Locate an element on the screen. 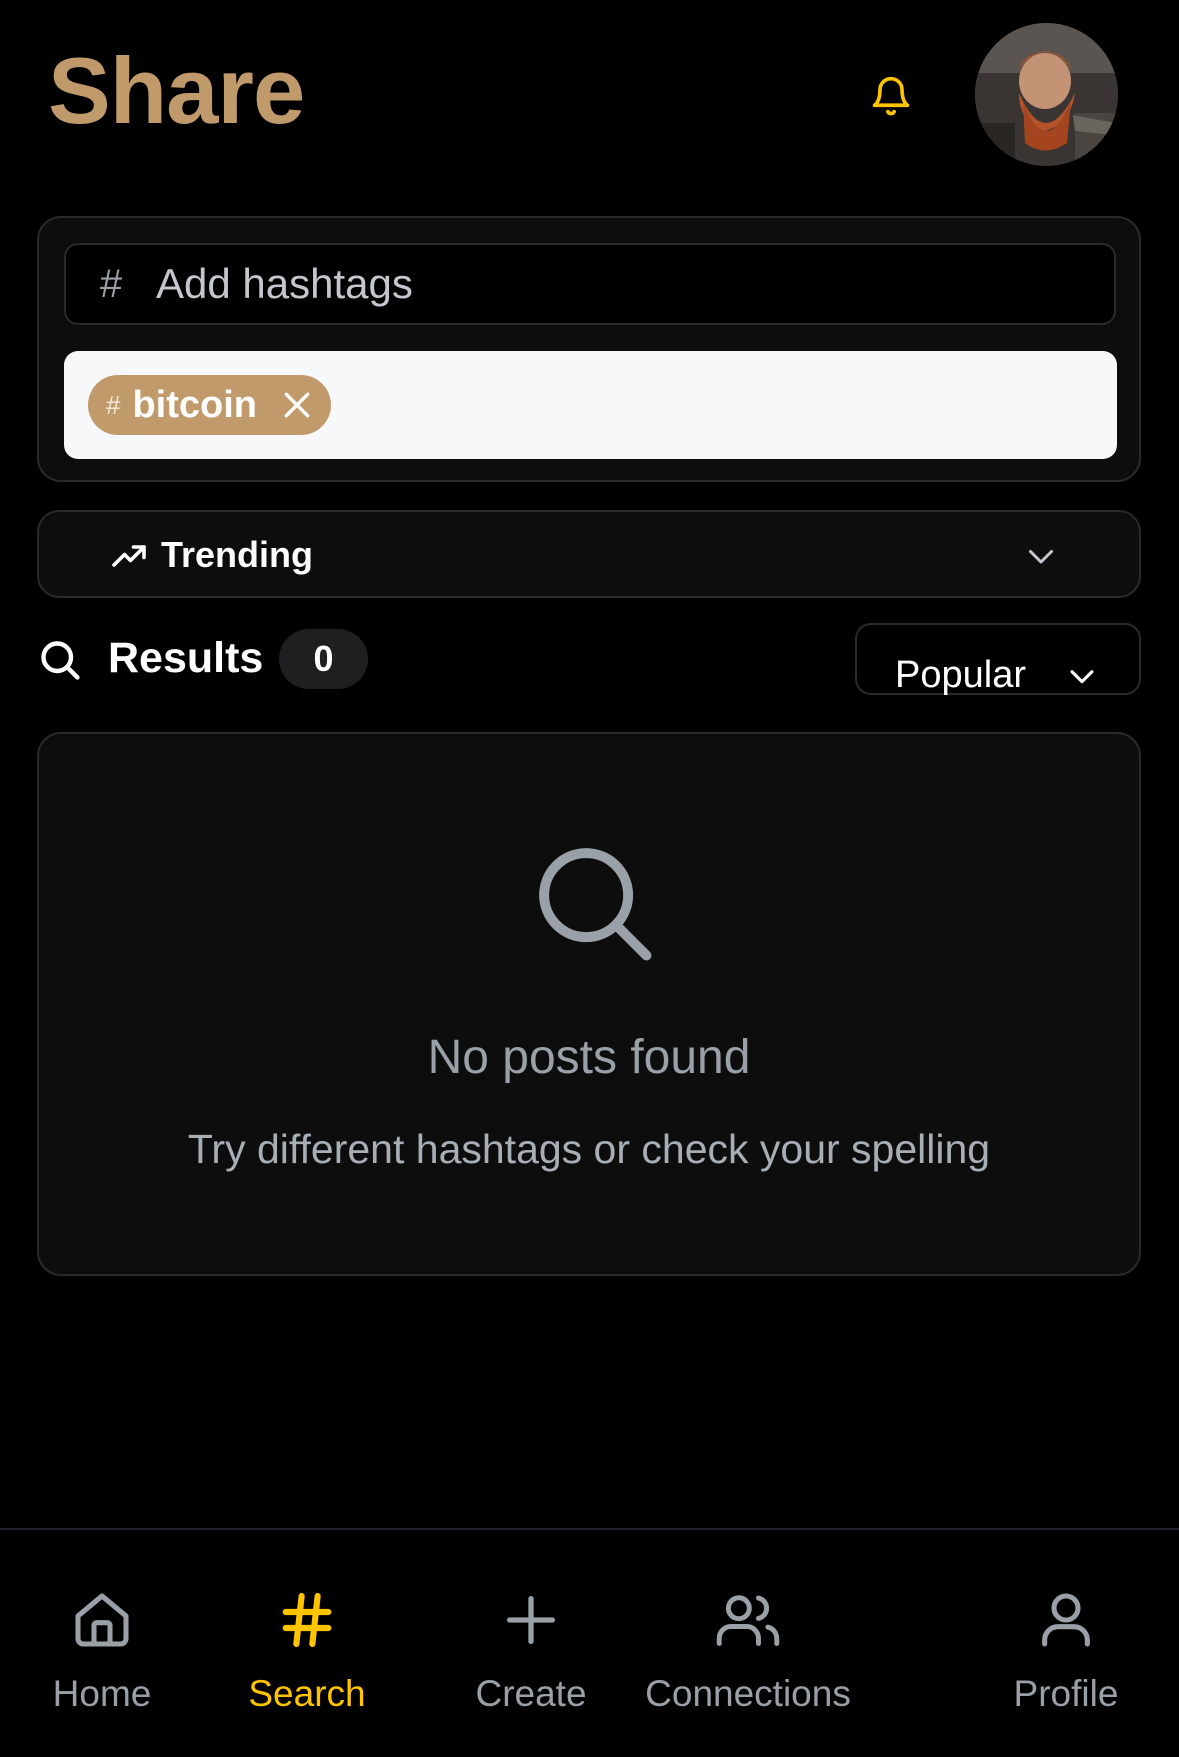 The image size is (1179, 1757). remove-hashtag-button is located at coordinates (297, 405).